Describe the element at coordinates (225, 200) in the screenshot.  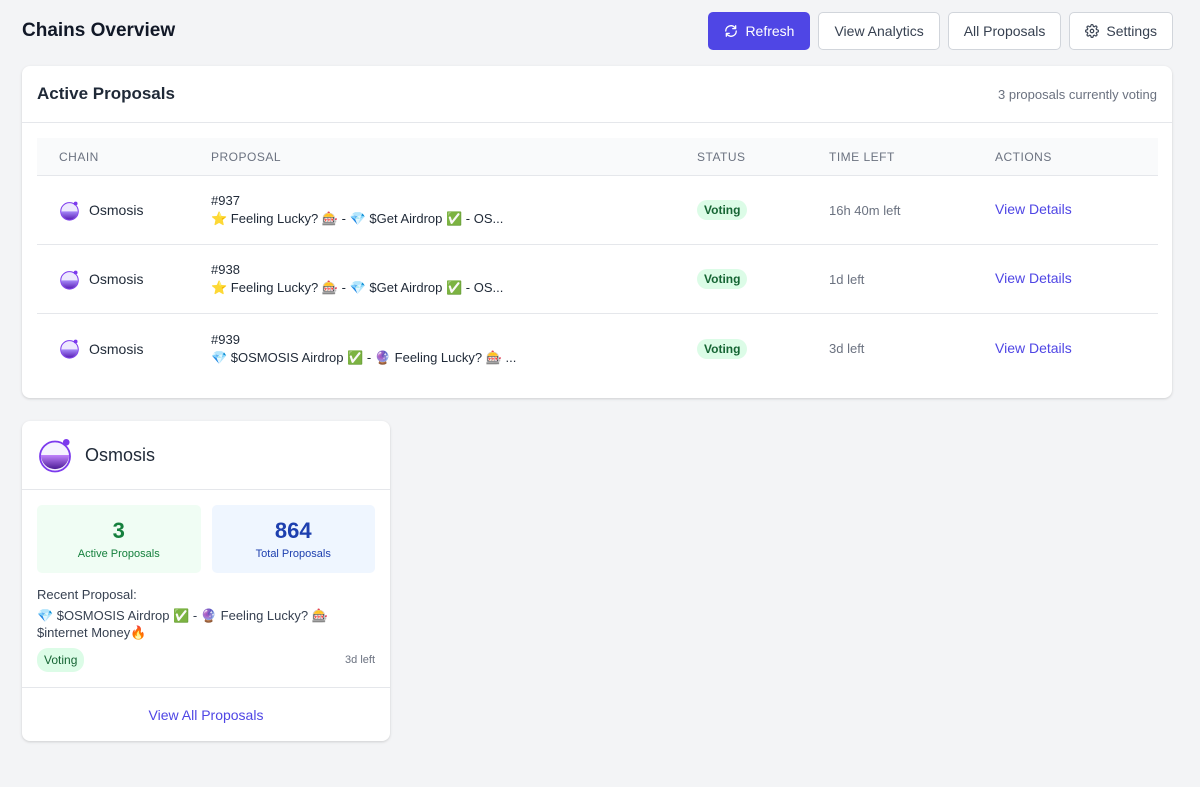
I see `proposal-id: #937` at that location.